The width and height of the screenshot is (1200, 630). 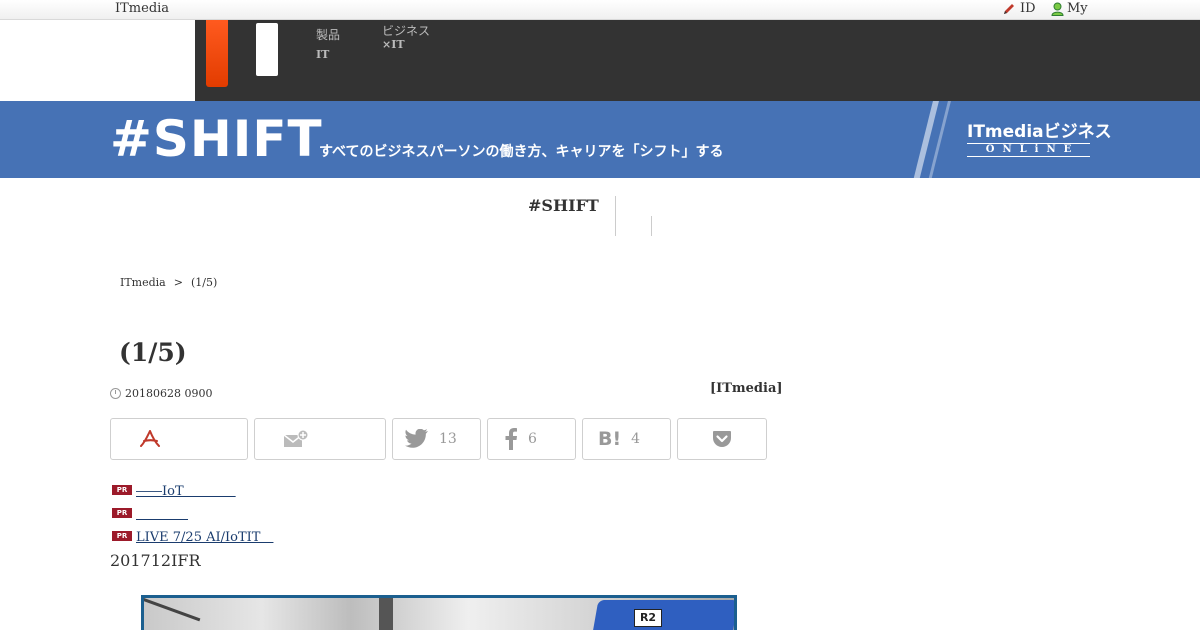 I want to click on itmedia-business-logo: ITmediaビジネス, so click(x=1039, y=132).